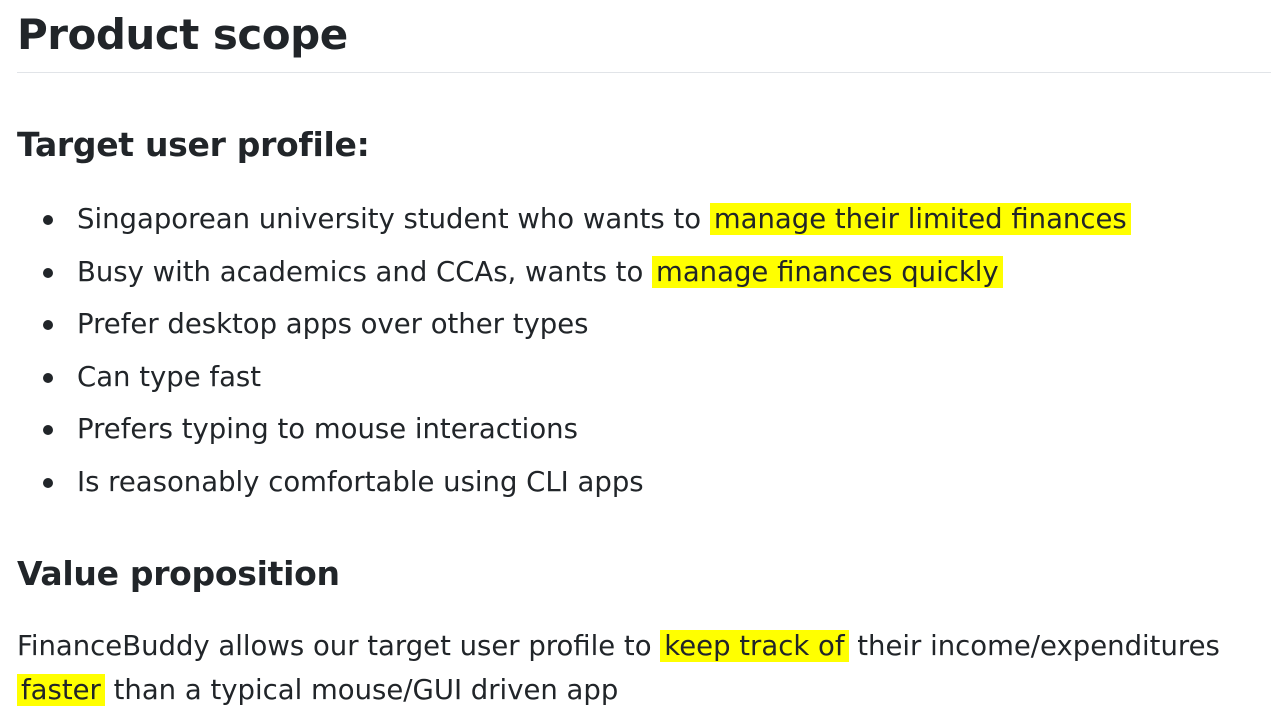 The height and width of the screenshot is (723, 1271). What do you see at coordinates (644, 429) in the screenshot?
I see `list-item: Prefers typing to mouse interactions` at bounding box center [644, 429].